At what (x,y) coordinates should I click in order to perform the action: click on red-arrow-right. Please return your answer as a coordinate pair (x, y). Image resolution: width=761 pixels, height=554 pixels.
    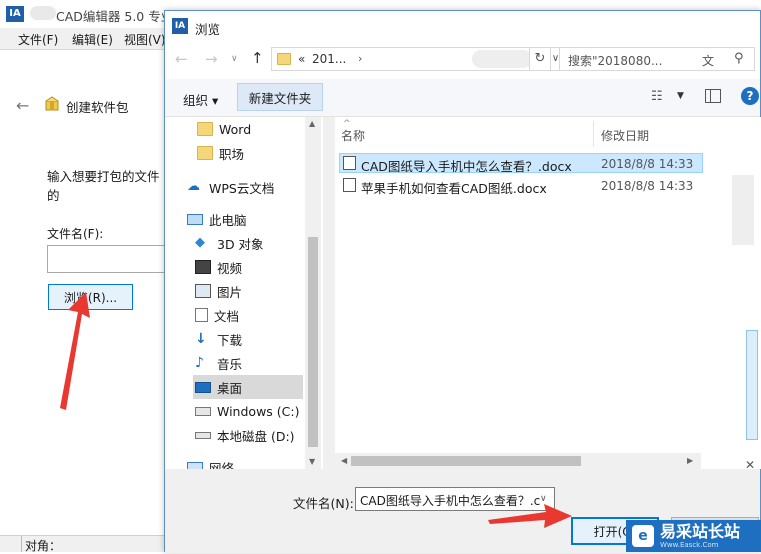
    Looking at the image, I should click on (530, 516).